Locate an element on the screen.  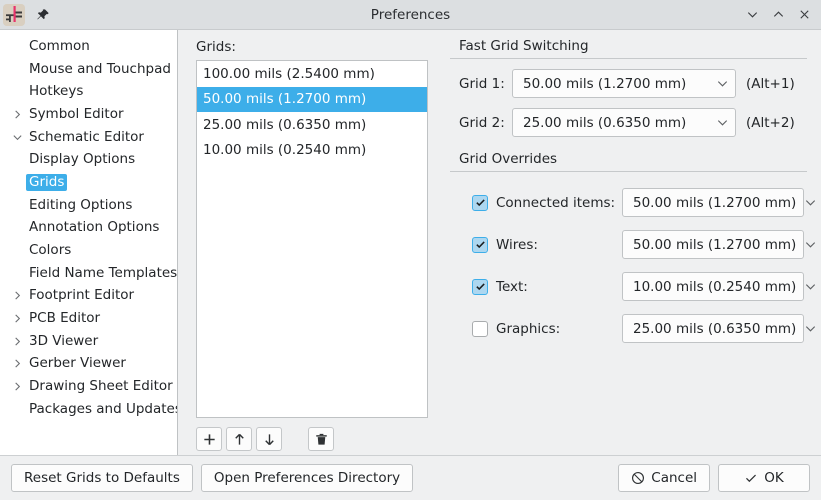
grid-list-item: 10.00 mils (0.2540 mm) is located at coordinates (312, 151).